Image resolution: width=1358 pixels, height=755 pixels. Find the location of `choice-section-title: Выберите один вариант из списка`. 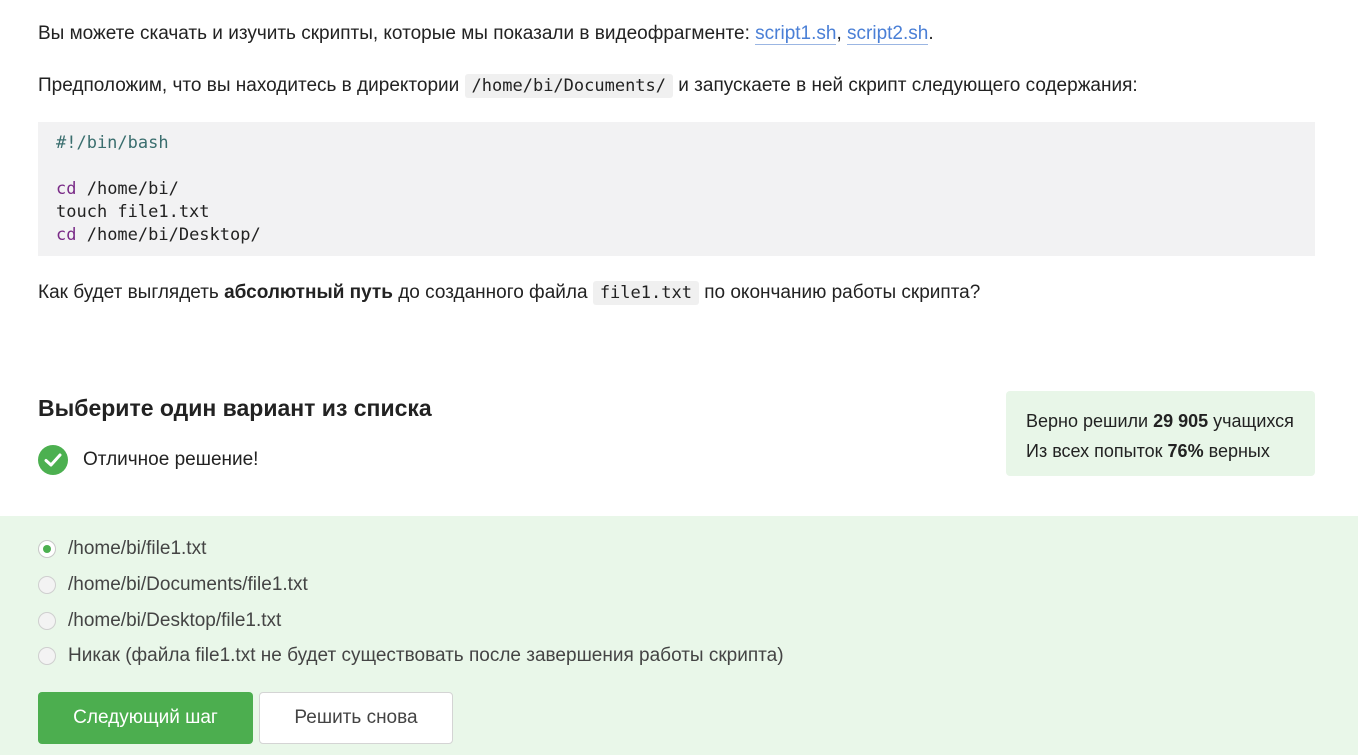

choice-section-title: Выберите один вариант из списка is located at coordinates (235, 408).